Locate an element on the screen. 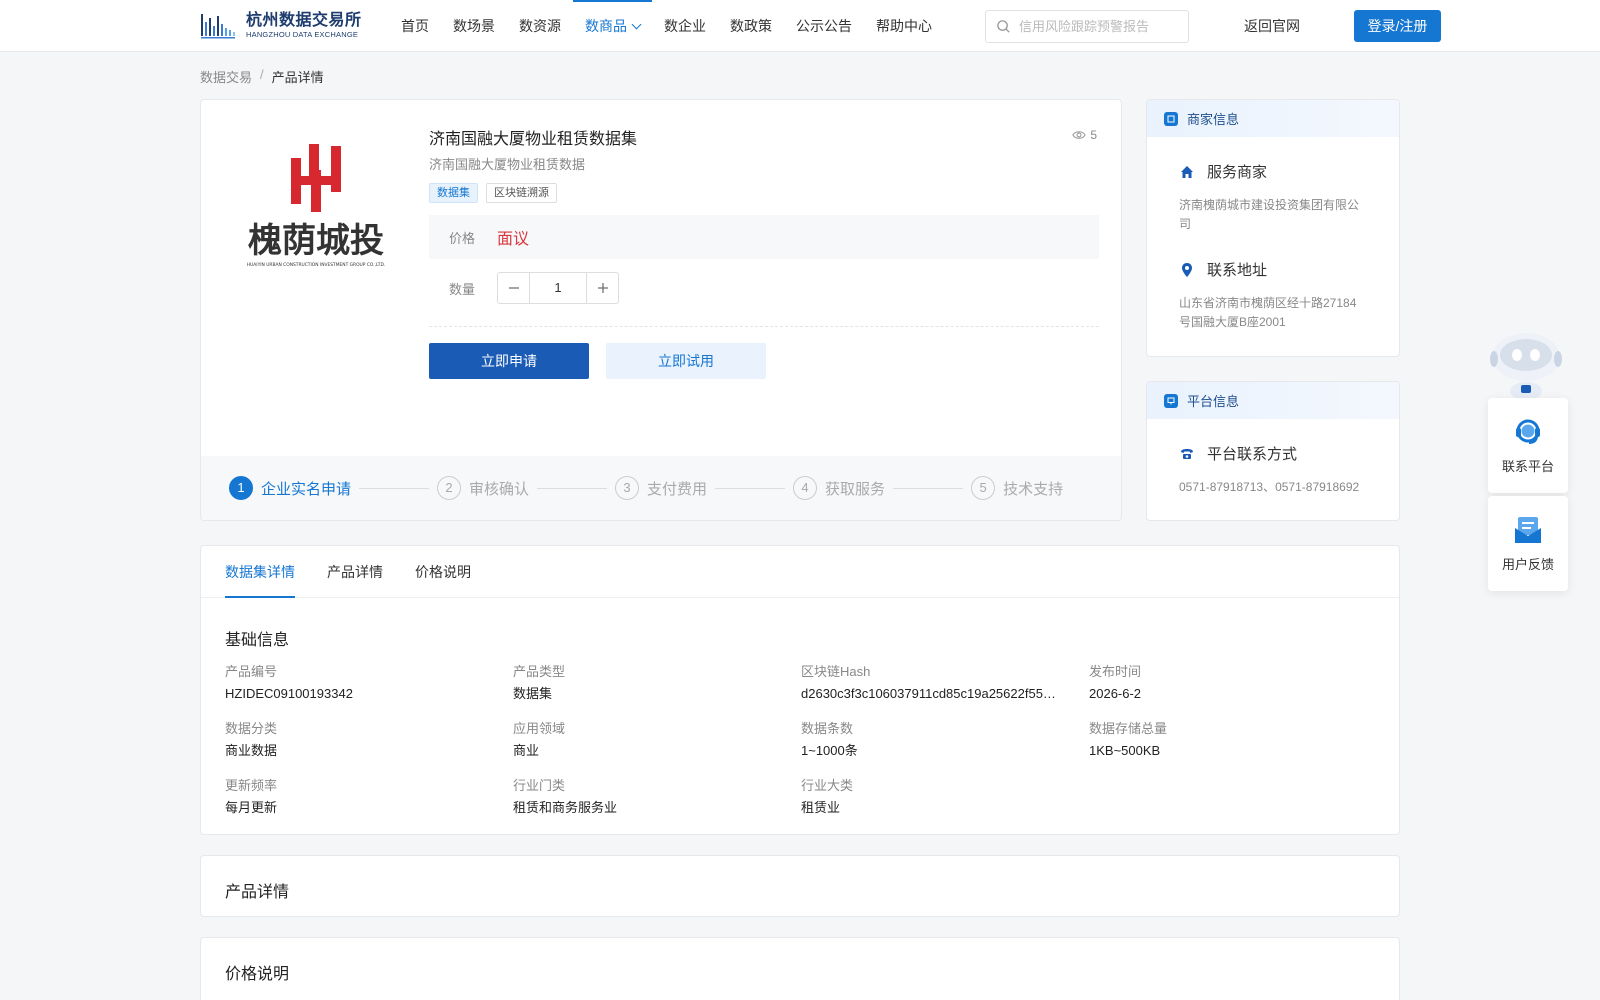 This screenshot has width=1600, height=1000. nav-products: 数商品 is located at coordinates (612, 26).